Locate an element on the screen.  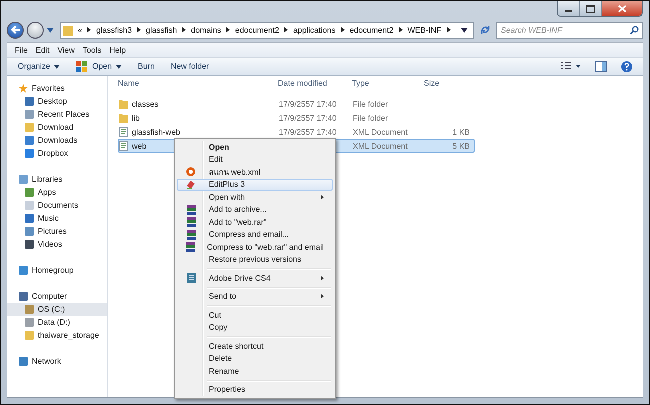
file-name: web is located at coordinates (139, 146).